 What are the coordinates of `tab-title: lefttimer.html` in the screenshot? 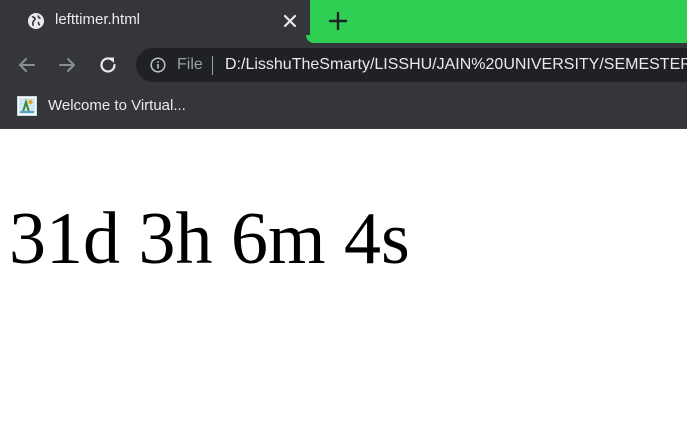 It's located at (98, 19).